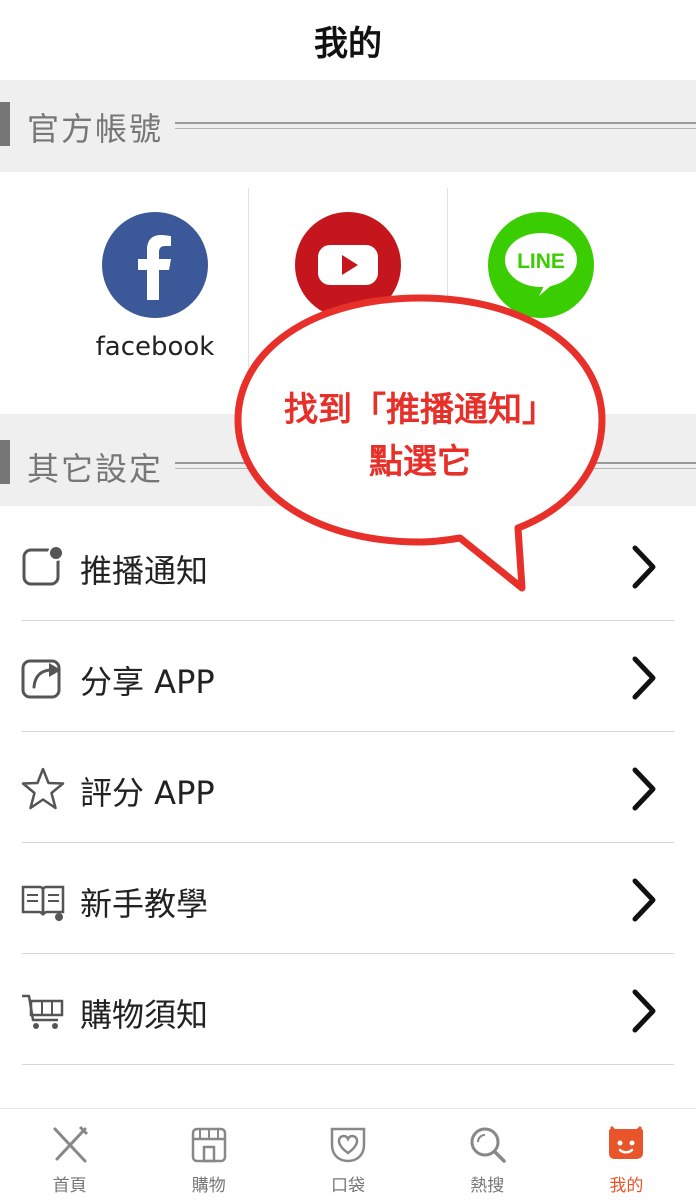 This screenshot has height=1200, width=696. What do you see at coordinates (420, 436) in the screenshot?
I see `callout-text: 找到「推播通知」 點選它` at bounding box center [420, 436].